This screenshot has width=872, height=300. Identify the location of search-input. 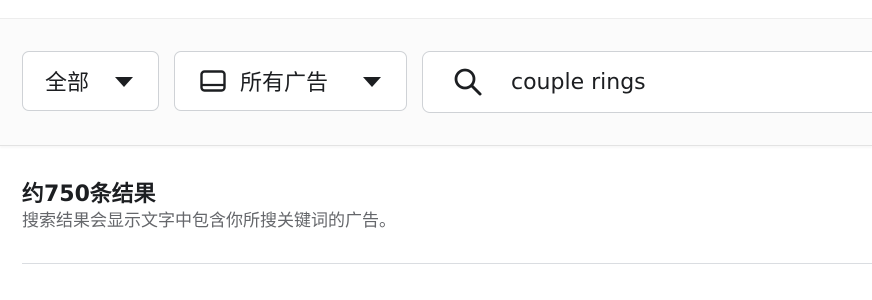
(681, 82).